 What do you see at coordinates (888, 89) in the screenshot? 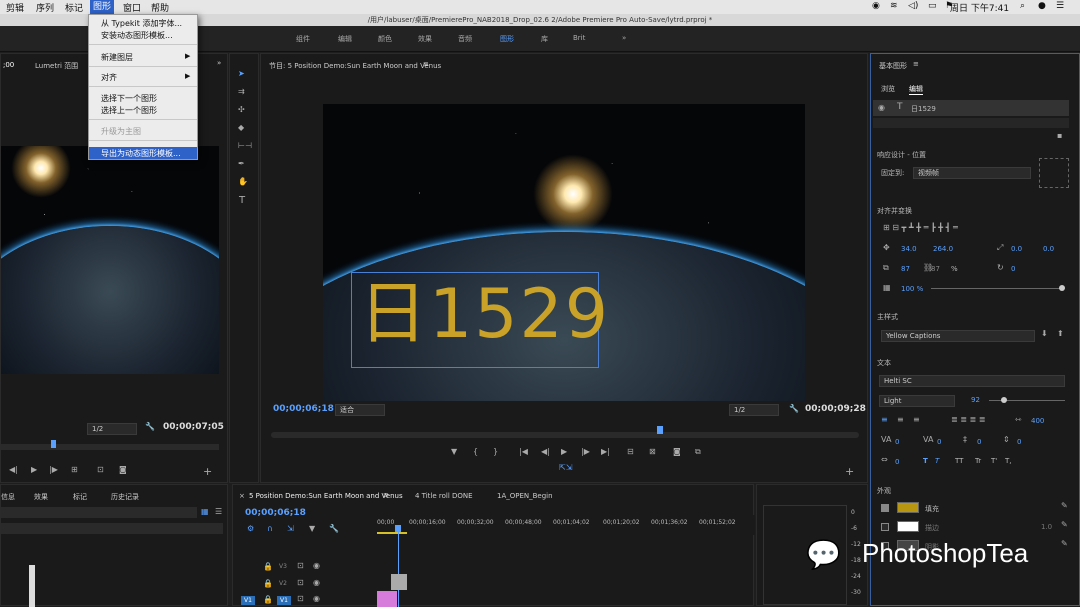
I see `eg-tab-browse: 浏览` at bounding box center [888, 89].